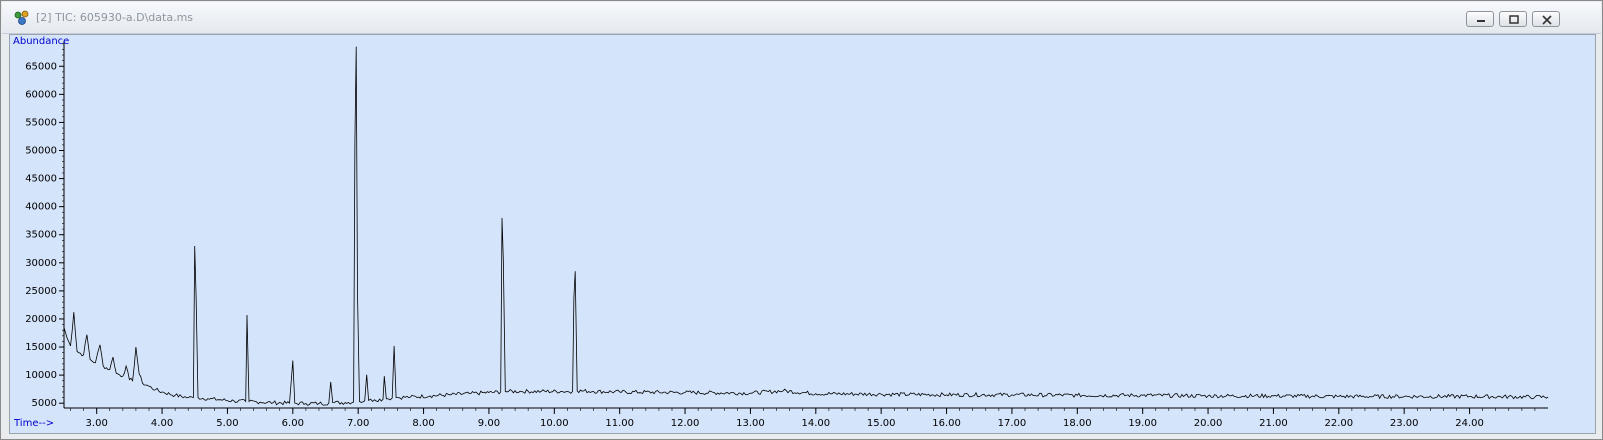 The width and height of the screenshot is (1603, 440). What do you see at coordinates (162, 423) in the screenshot?
I see `x-tick-label: 4.00` at bounding box center [162, 423].